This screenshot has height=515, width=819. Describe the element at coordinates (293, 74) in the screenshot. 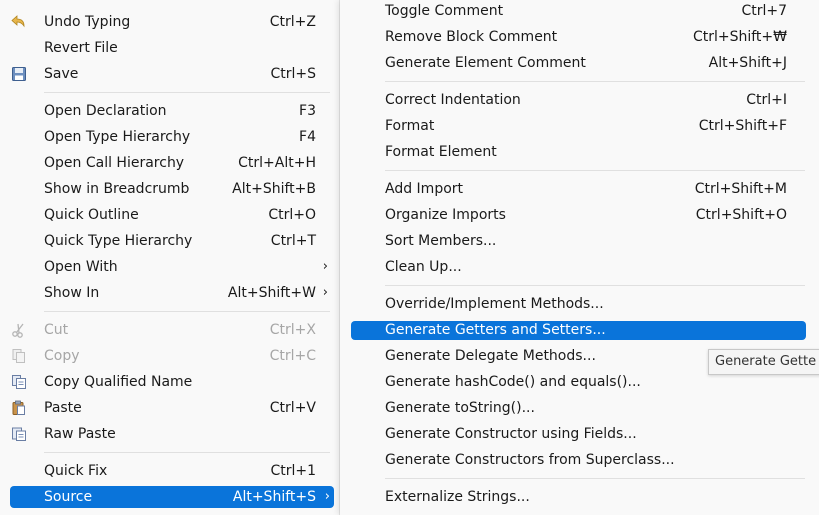

I see `save-shortcut: Ctrl+S` at that location.